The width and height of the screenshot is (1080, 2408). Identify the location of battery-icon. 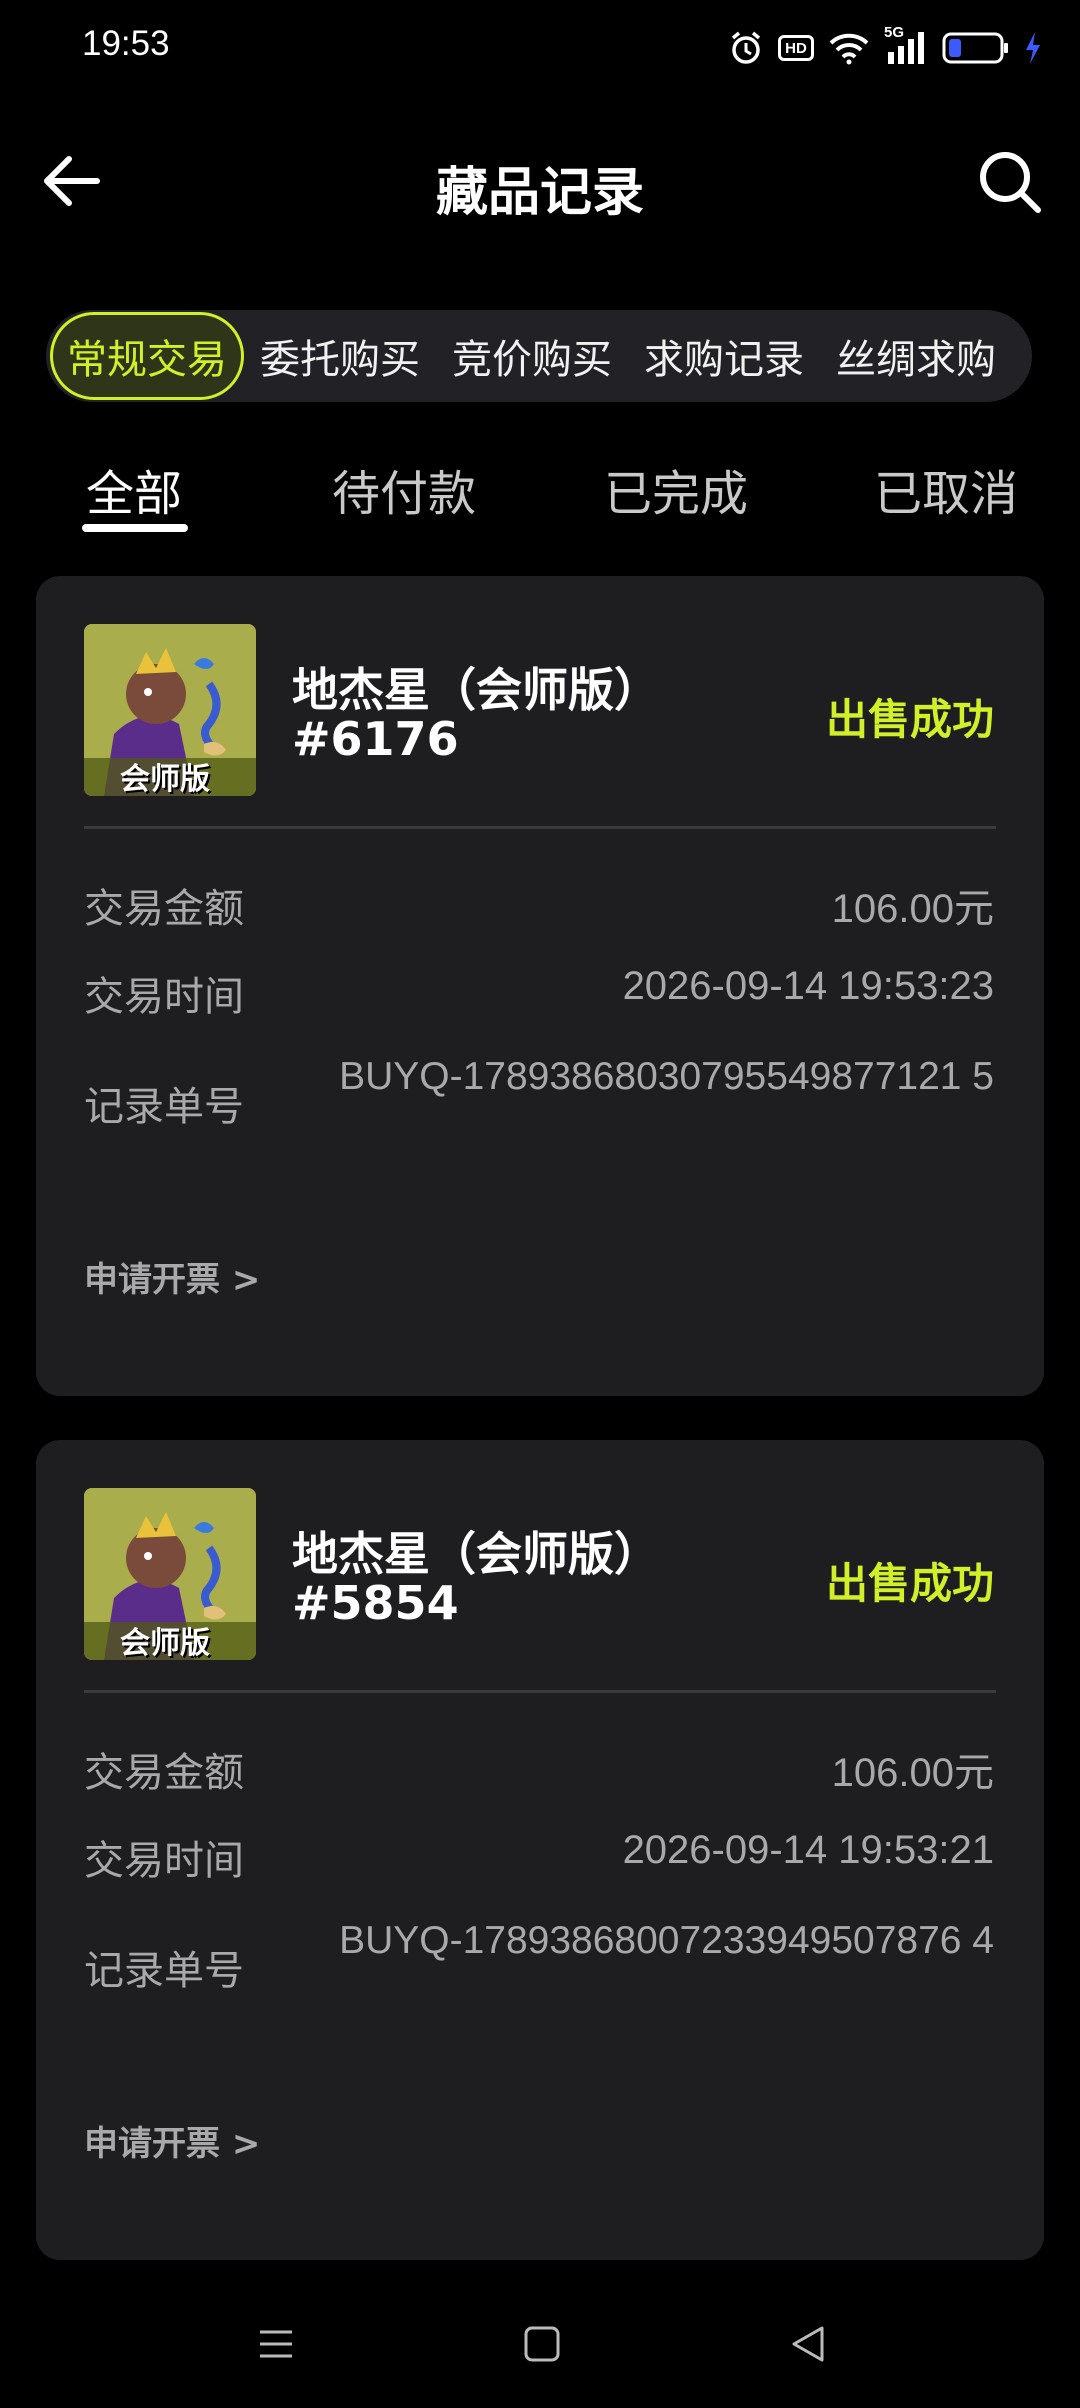
(976, 48).